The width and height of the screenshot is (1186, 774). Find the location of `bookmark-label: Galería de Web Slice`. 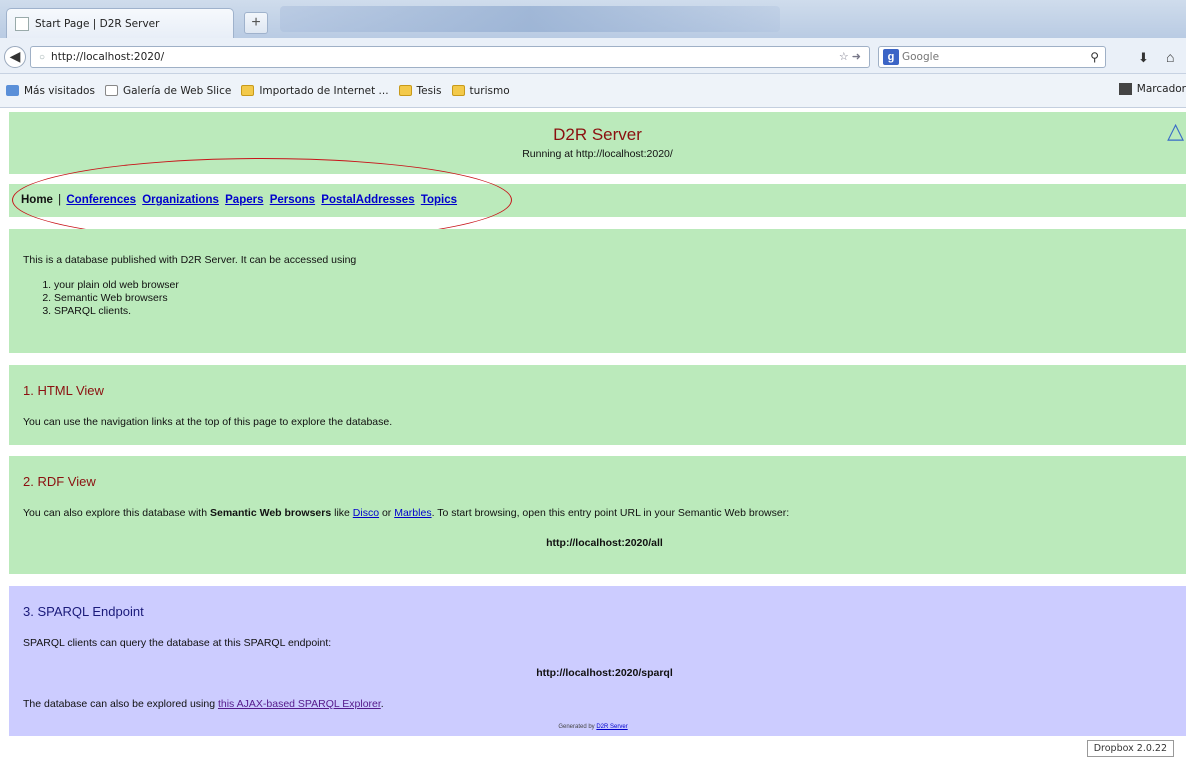

bookmark-label: Galería de Web Slice is located at coordinates (177, 90).